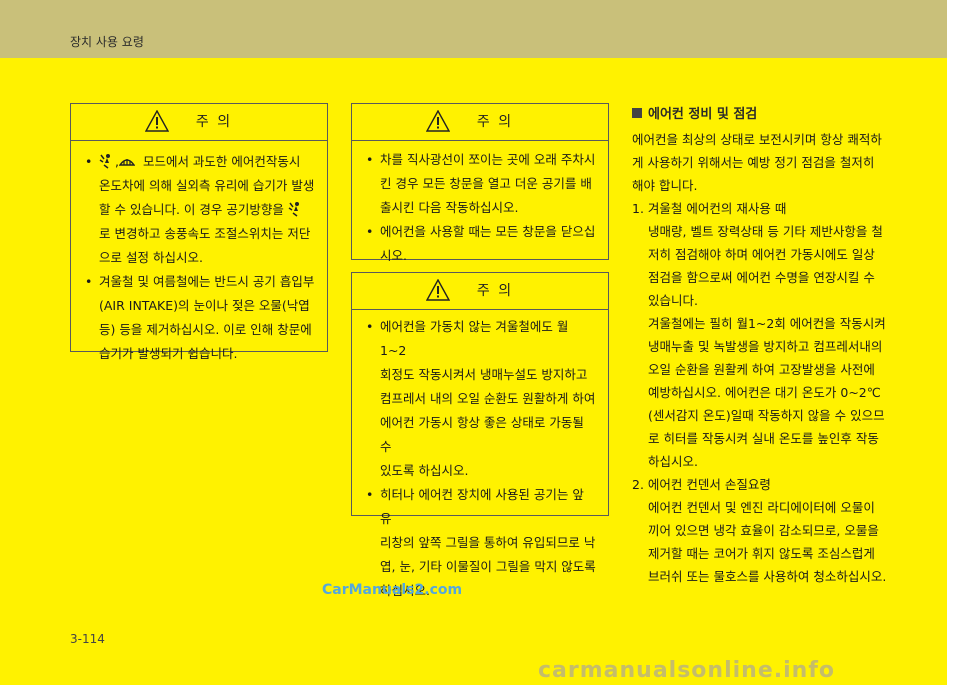 The height and width of the screenshot is (685, 960). I want to click on item-line: 모드에서 과도한 에어컨작동시, so click(221, 161).